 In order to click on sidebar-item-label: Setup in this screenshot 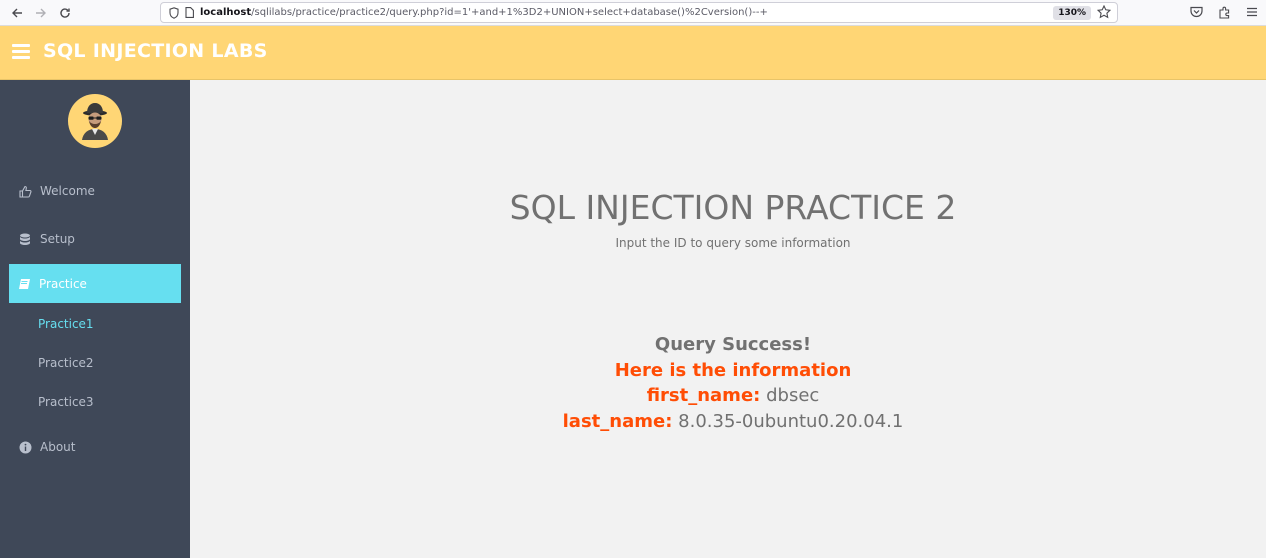, I will do `click(57, 239)`.